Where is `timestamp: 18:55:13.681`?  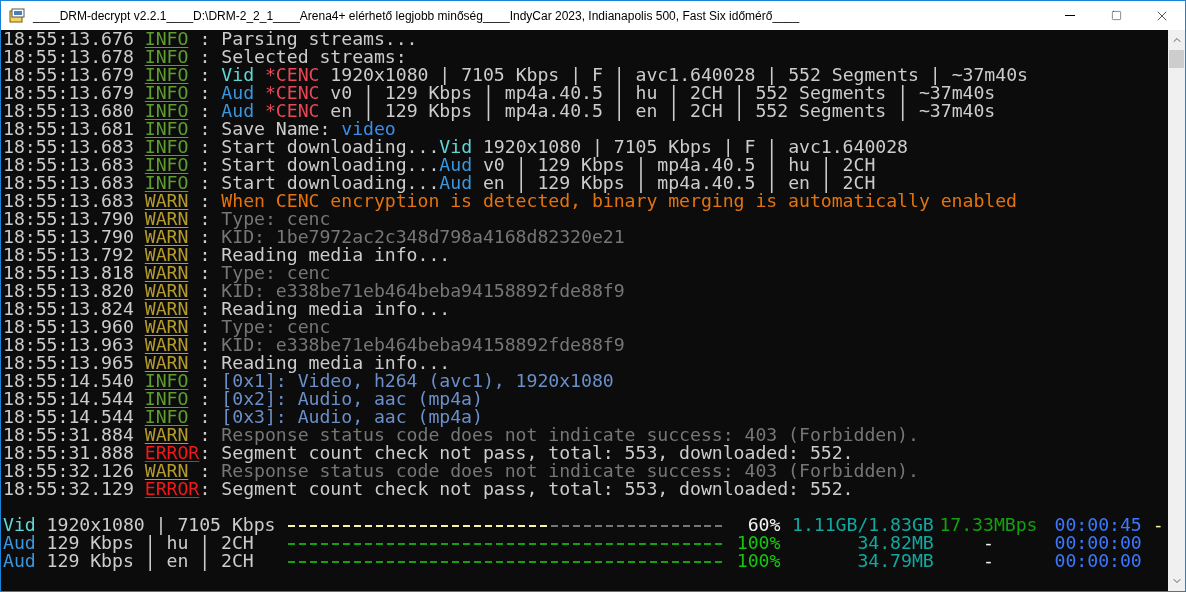 timestamp: 18:55:13.681 is located at coordinates (68, 129).